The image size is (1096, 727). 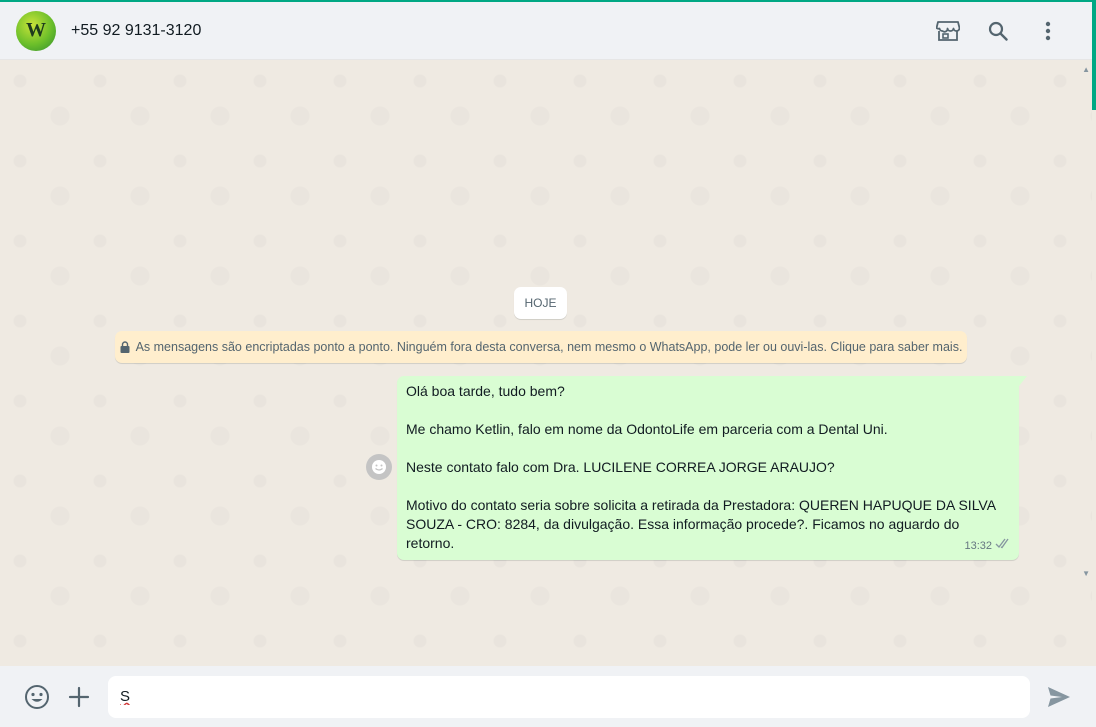 What do you see at coordinates (1048, 31) in the screenshot?
I see `menu-dots-icon` at bounding box center [1048, 31].